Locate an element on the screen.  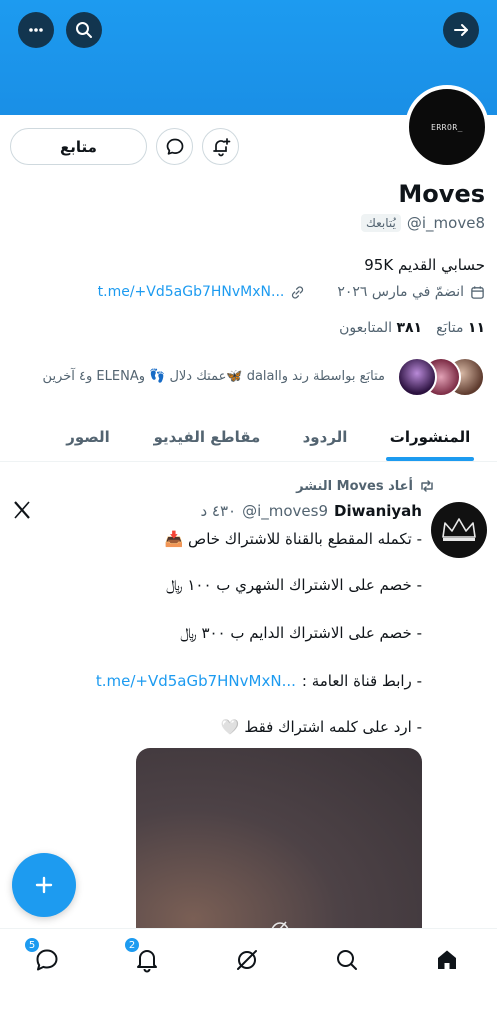
handle-row: @i_move8 يُتابعك is located at coordinates (423, 223).